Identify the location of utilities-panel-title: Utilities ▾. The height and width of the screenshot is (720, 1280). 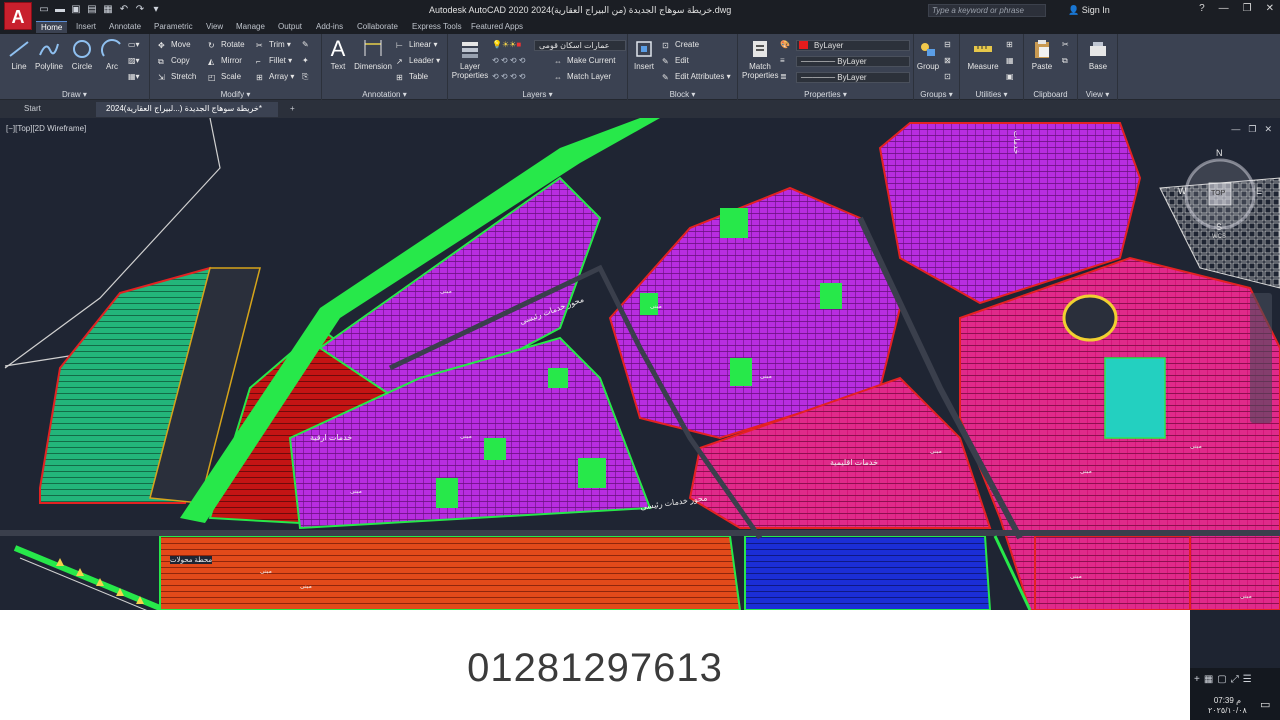
(991, 94).